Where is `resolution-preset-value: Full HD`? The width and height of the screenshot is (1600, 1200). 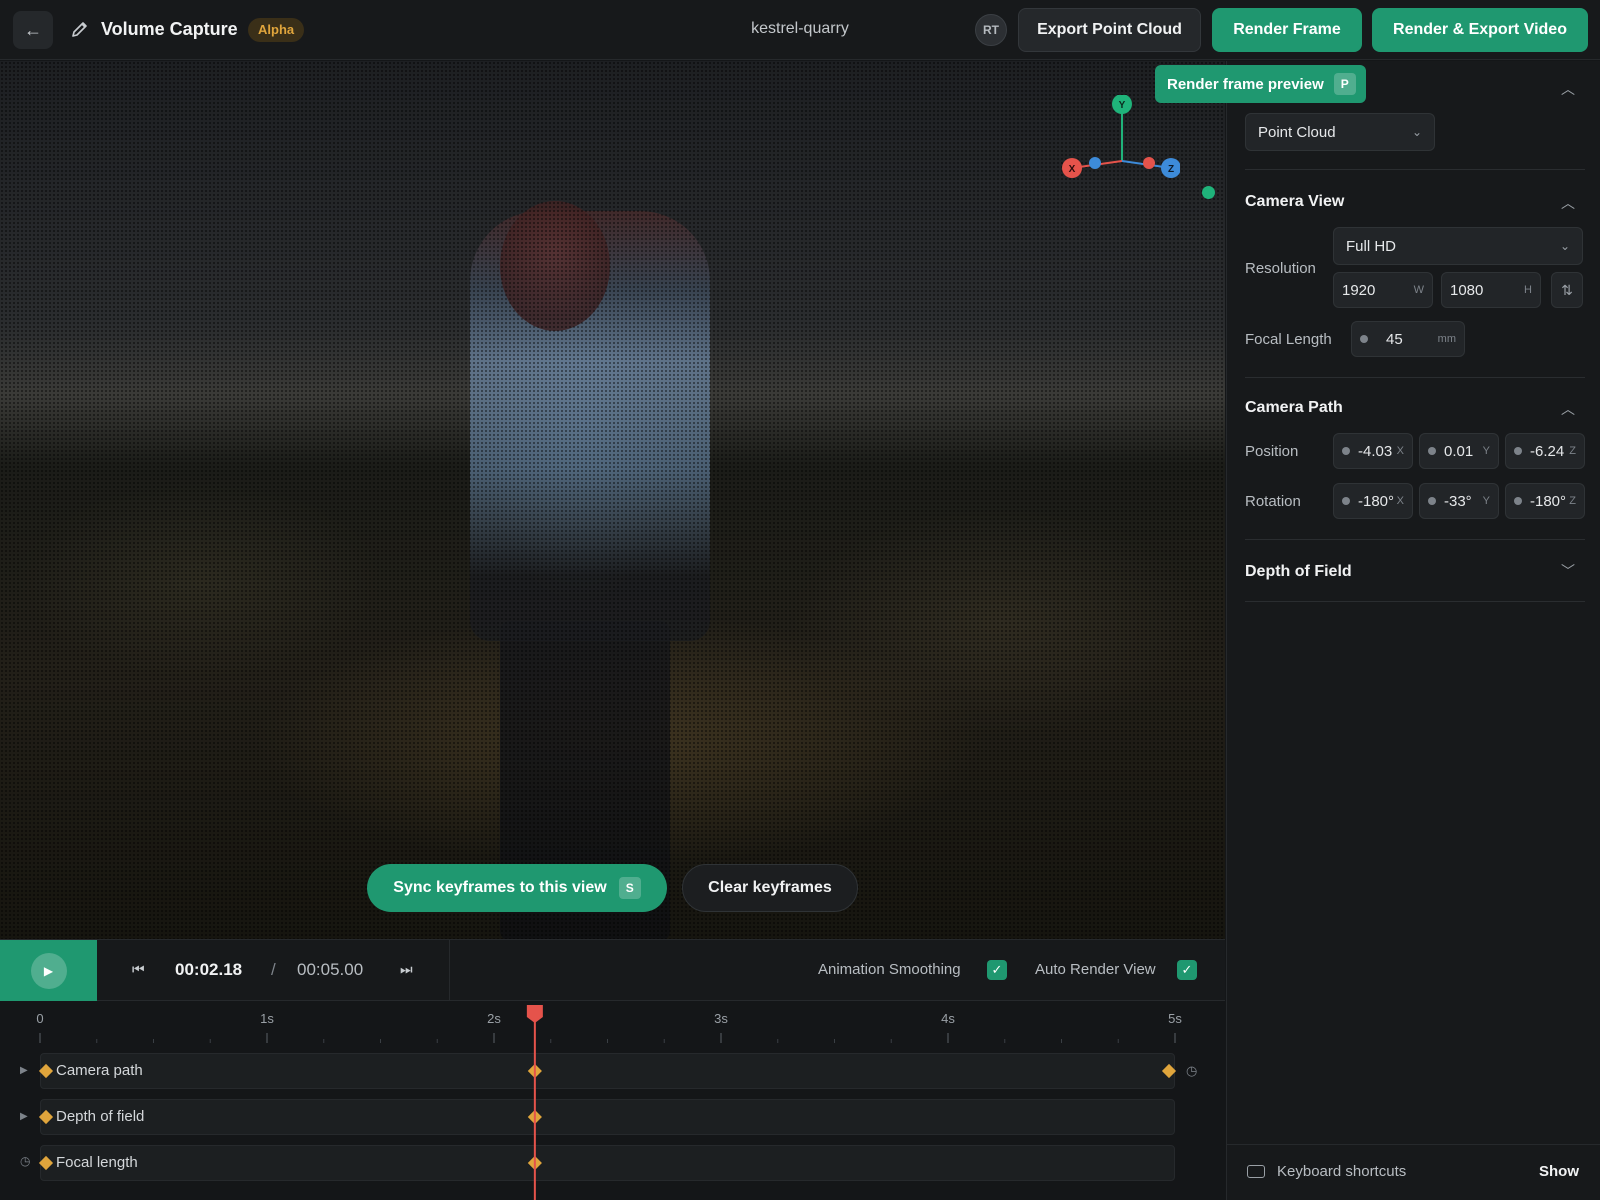
resolution-preset-value: Full HD is located at coordinates (1371, 246).